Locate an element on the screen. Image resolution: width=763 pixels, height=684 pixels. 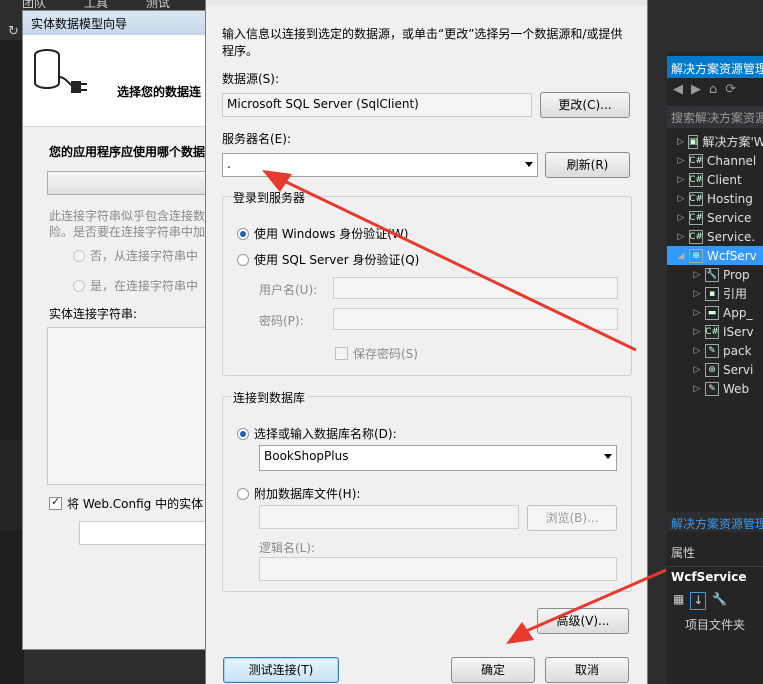
tree-item: ▷ C# Channel is located at coordinates (715, 160).